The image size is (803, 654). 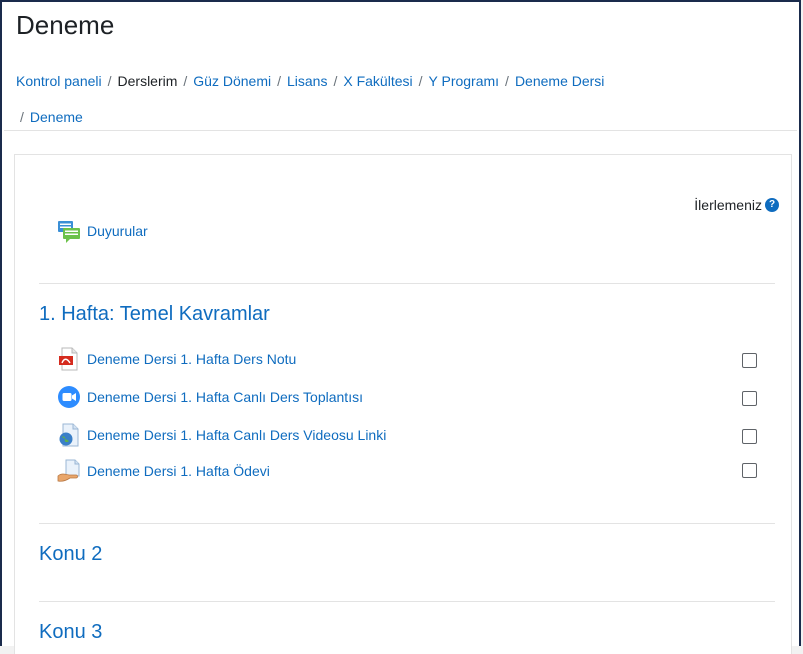 What do you see at coordinates (232, 81) in the screenshot?
I see `breadcrumb-item-guz-donemi: Güz Dönemi` at bounding box center [232, 81].